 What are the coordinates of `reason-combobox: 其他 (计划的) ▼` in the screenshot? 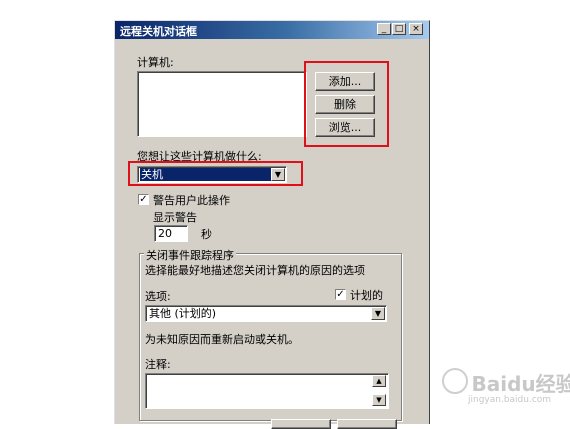 It's located at (266, 313).